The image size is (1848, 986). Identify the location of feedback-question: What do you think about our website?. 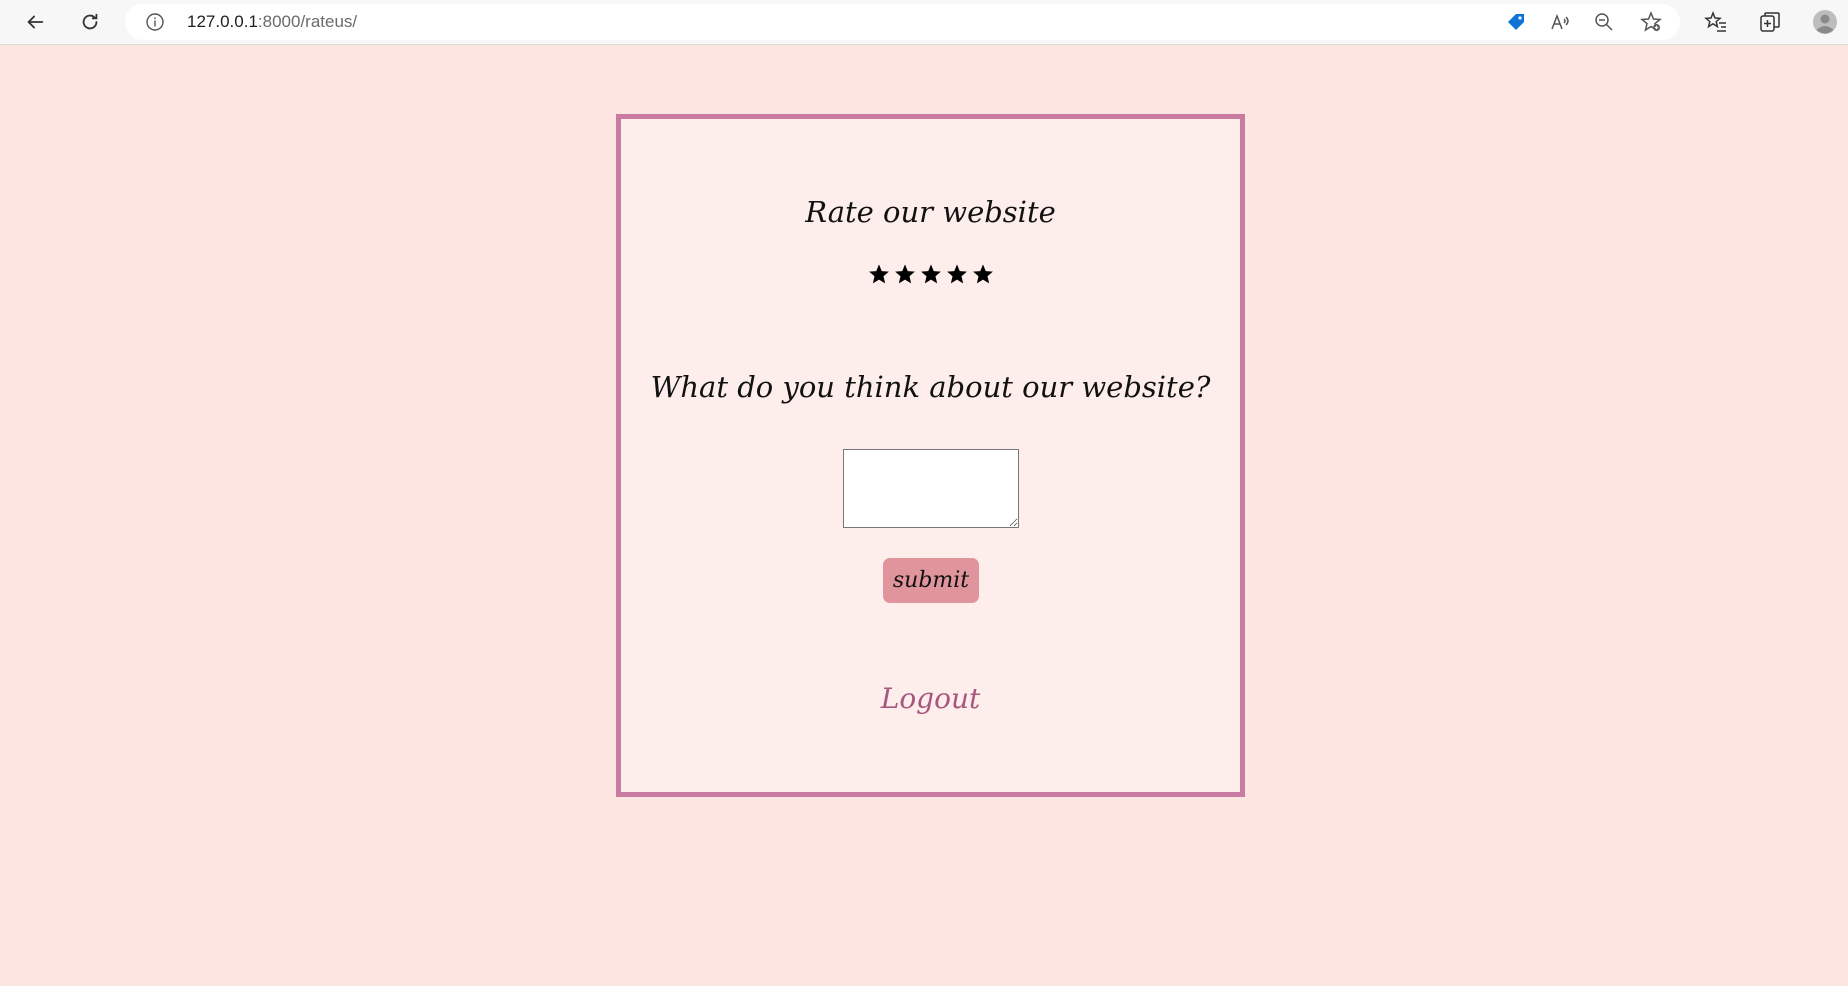
(930, 387).